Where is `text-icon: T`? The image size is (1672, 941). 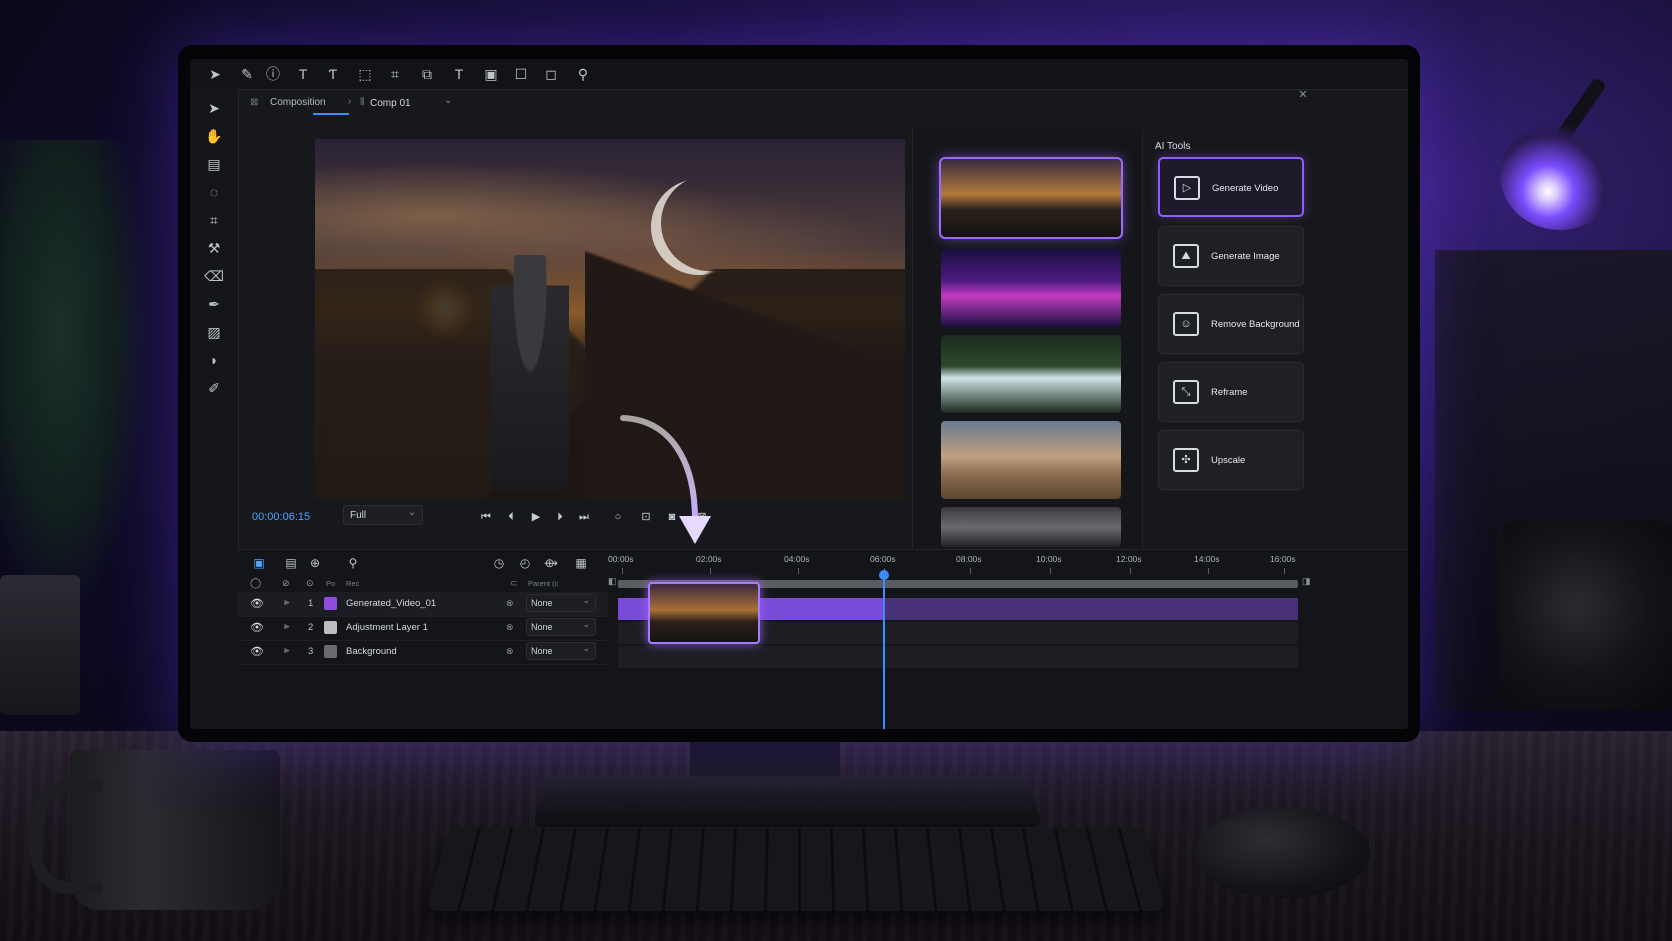 text-icon: T is located at coordinates (303, 74).